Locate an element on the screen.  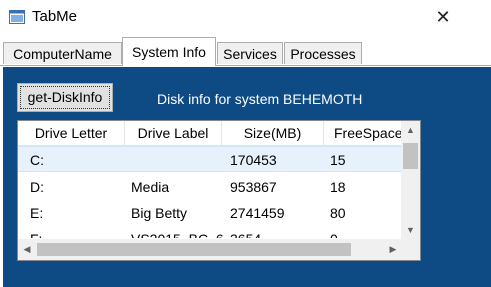
column-header-drive-letter: Drive Letter is located at coordinates (71, 133).